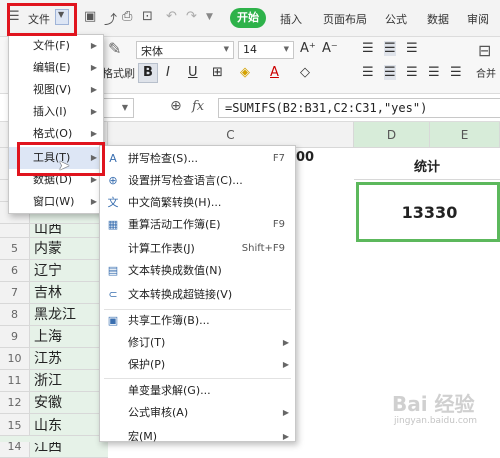  What do you see at coordinates (390, 48) in the screenshot?
I see `align-middle-icon: ☰` at bounding box center [390, 48].